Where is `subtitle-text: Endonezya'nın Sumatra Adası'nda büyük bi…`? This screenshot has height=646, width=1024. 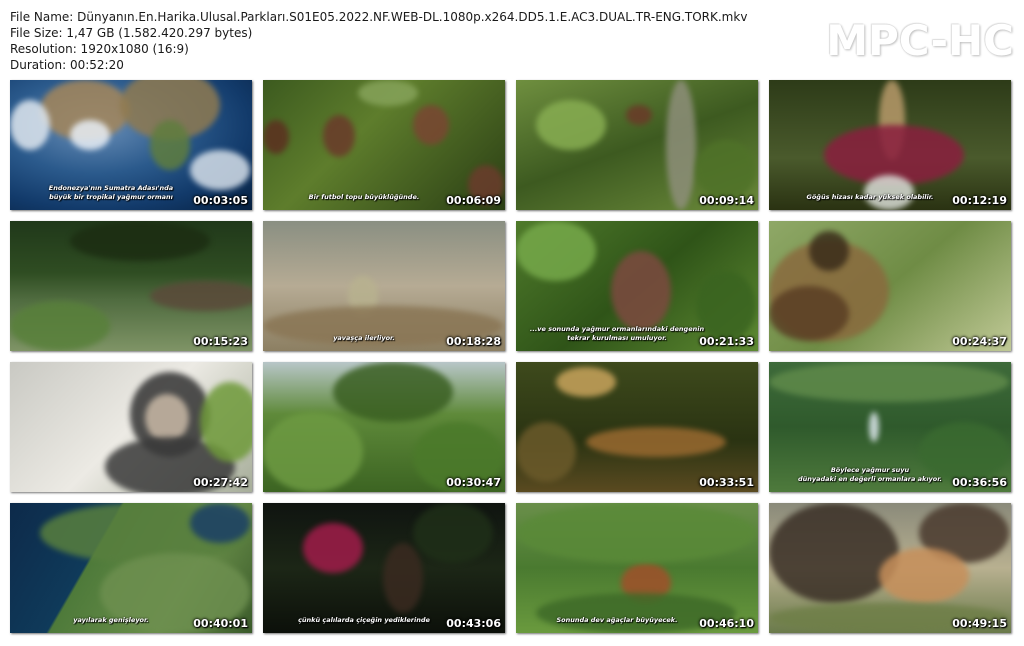 subtitle-text: Endonezya'nın Sumatra Adası'nda büyük bi… is located at coordinates (111, 192).